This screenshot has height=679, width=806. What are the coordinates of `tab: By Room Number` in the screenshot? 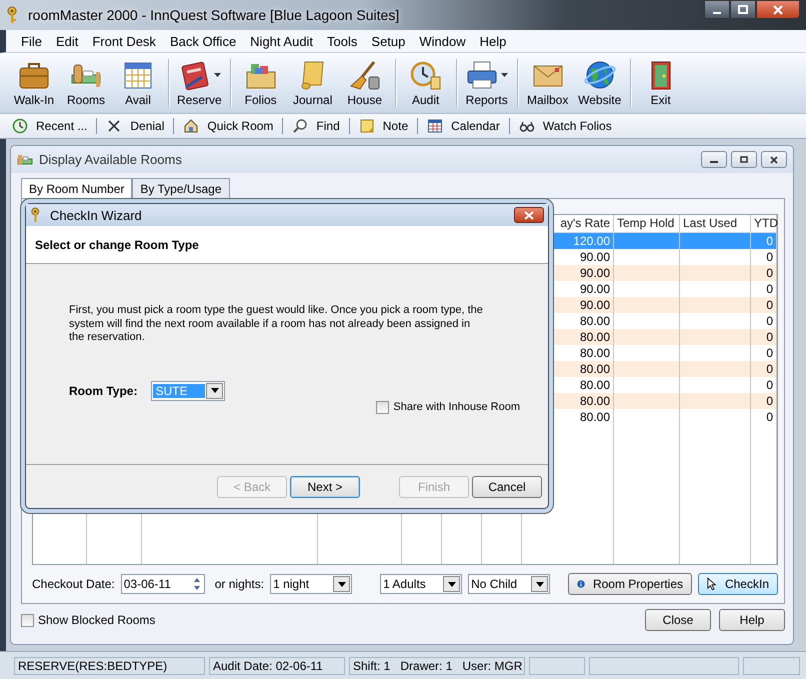 It's located at (76, 188).